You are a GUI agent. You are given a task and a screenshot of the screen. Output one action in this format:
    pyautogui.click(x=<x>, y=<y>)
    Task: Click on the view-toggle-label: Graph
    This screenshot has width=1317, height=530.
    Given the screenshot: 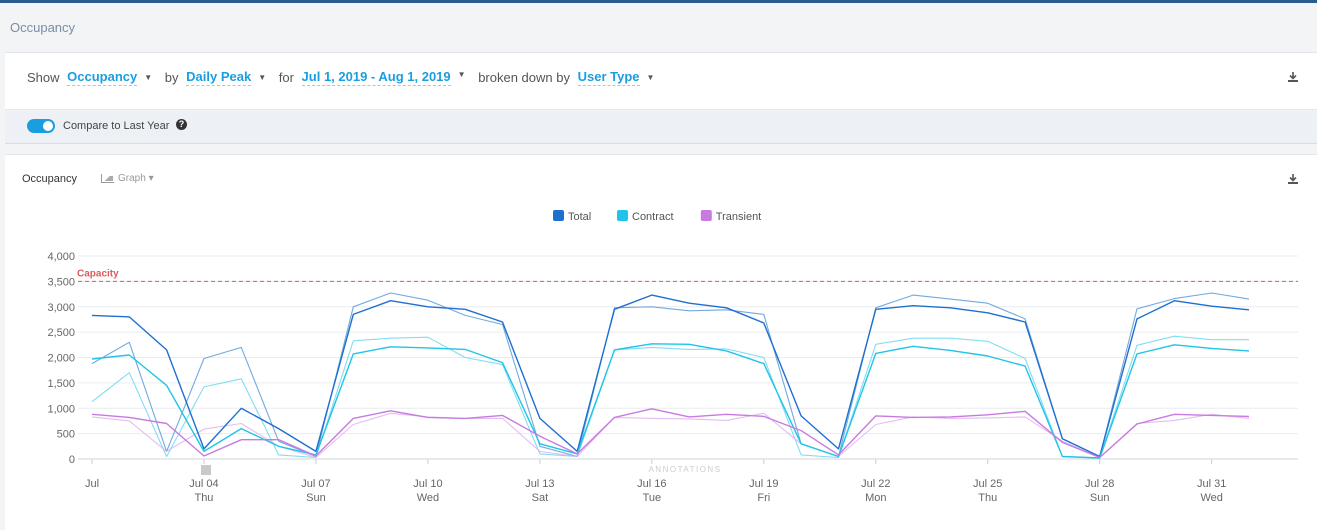 What is the action you would take?
    pyautogui.click(x=132, y=178)
    